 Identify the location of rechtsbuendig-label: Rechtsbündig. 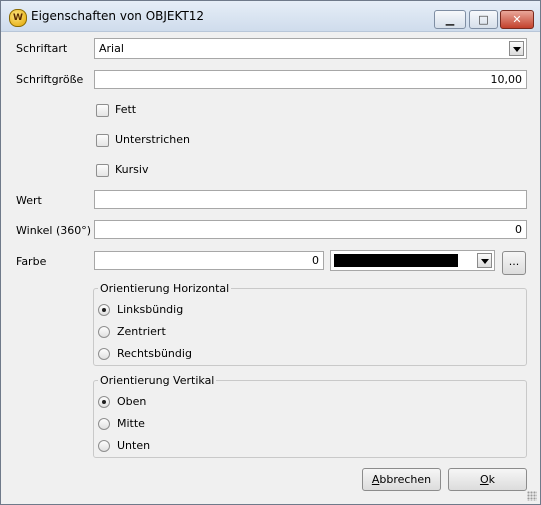
(154, 353).